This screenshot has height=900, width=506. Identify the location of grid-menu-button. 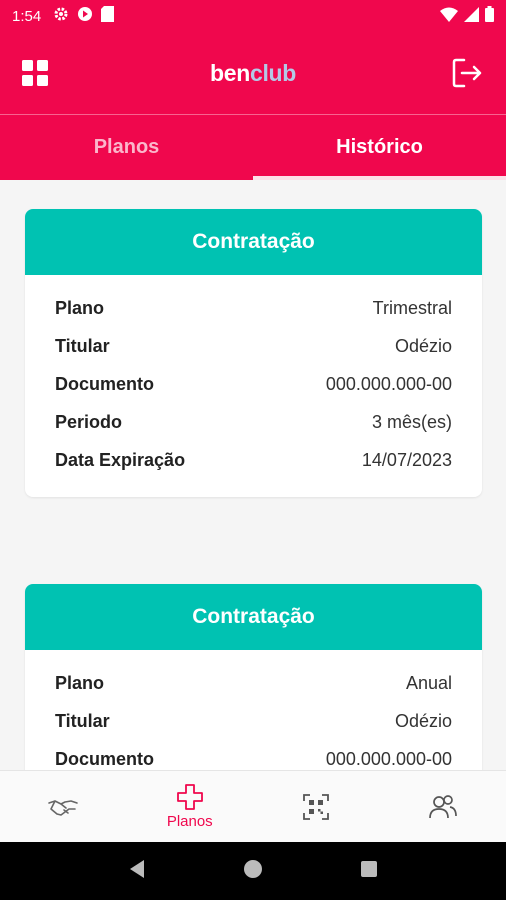
(35, 73).